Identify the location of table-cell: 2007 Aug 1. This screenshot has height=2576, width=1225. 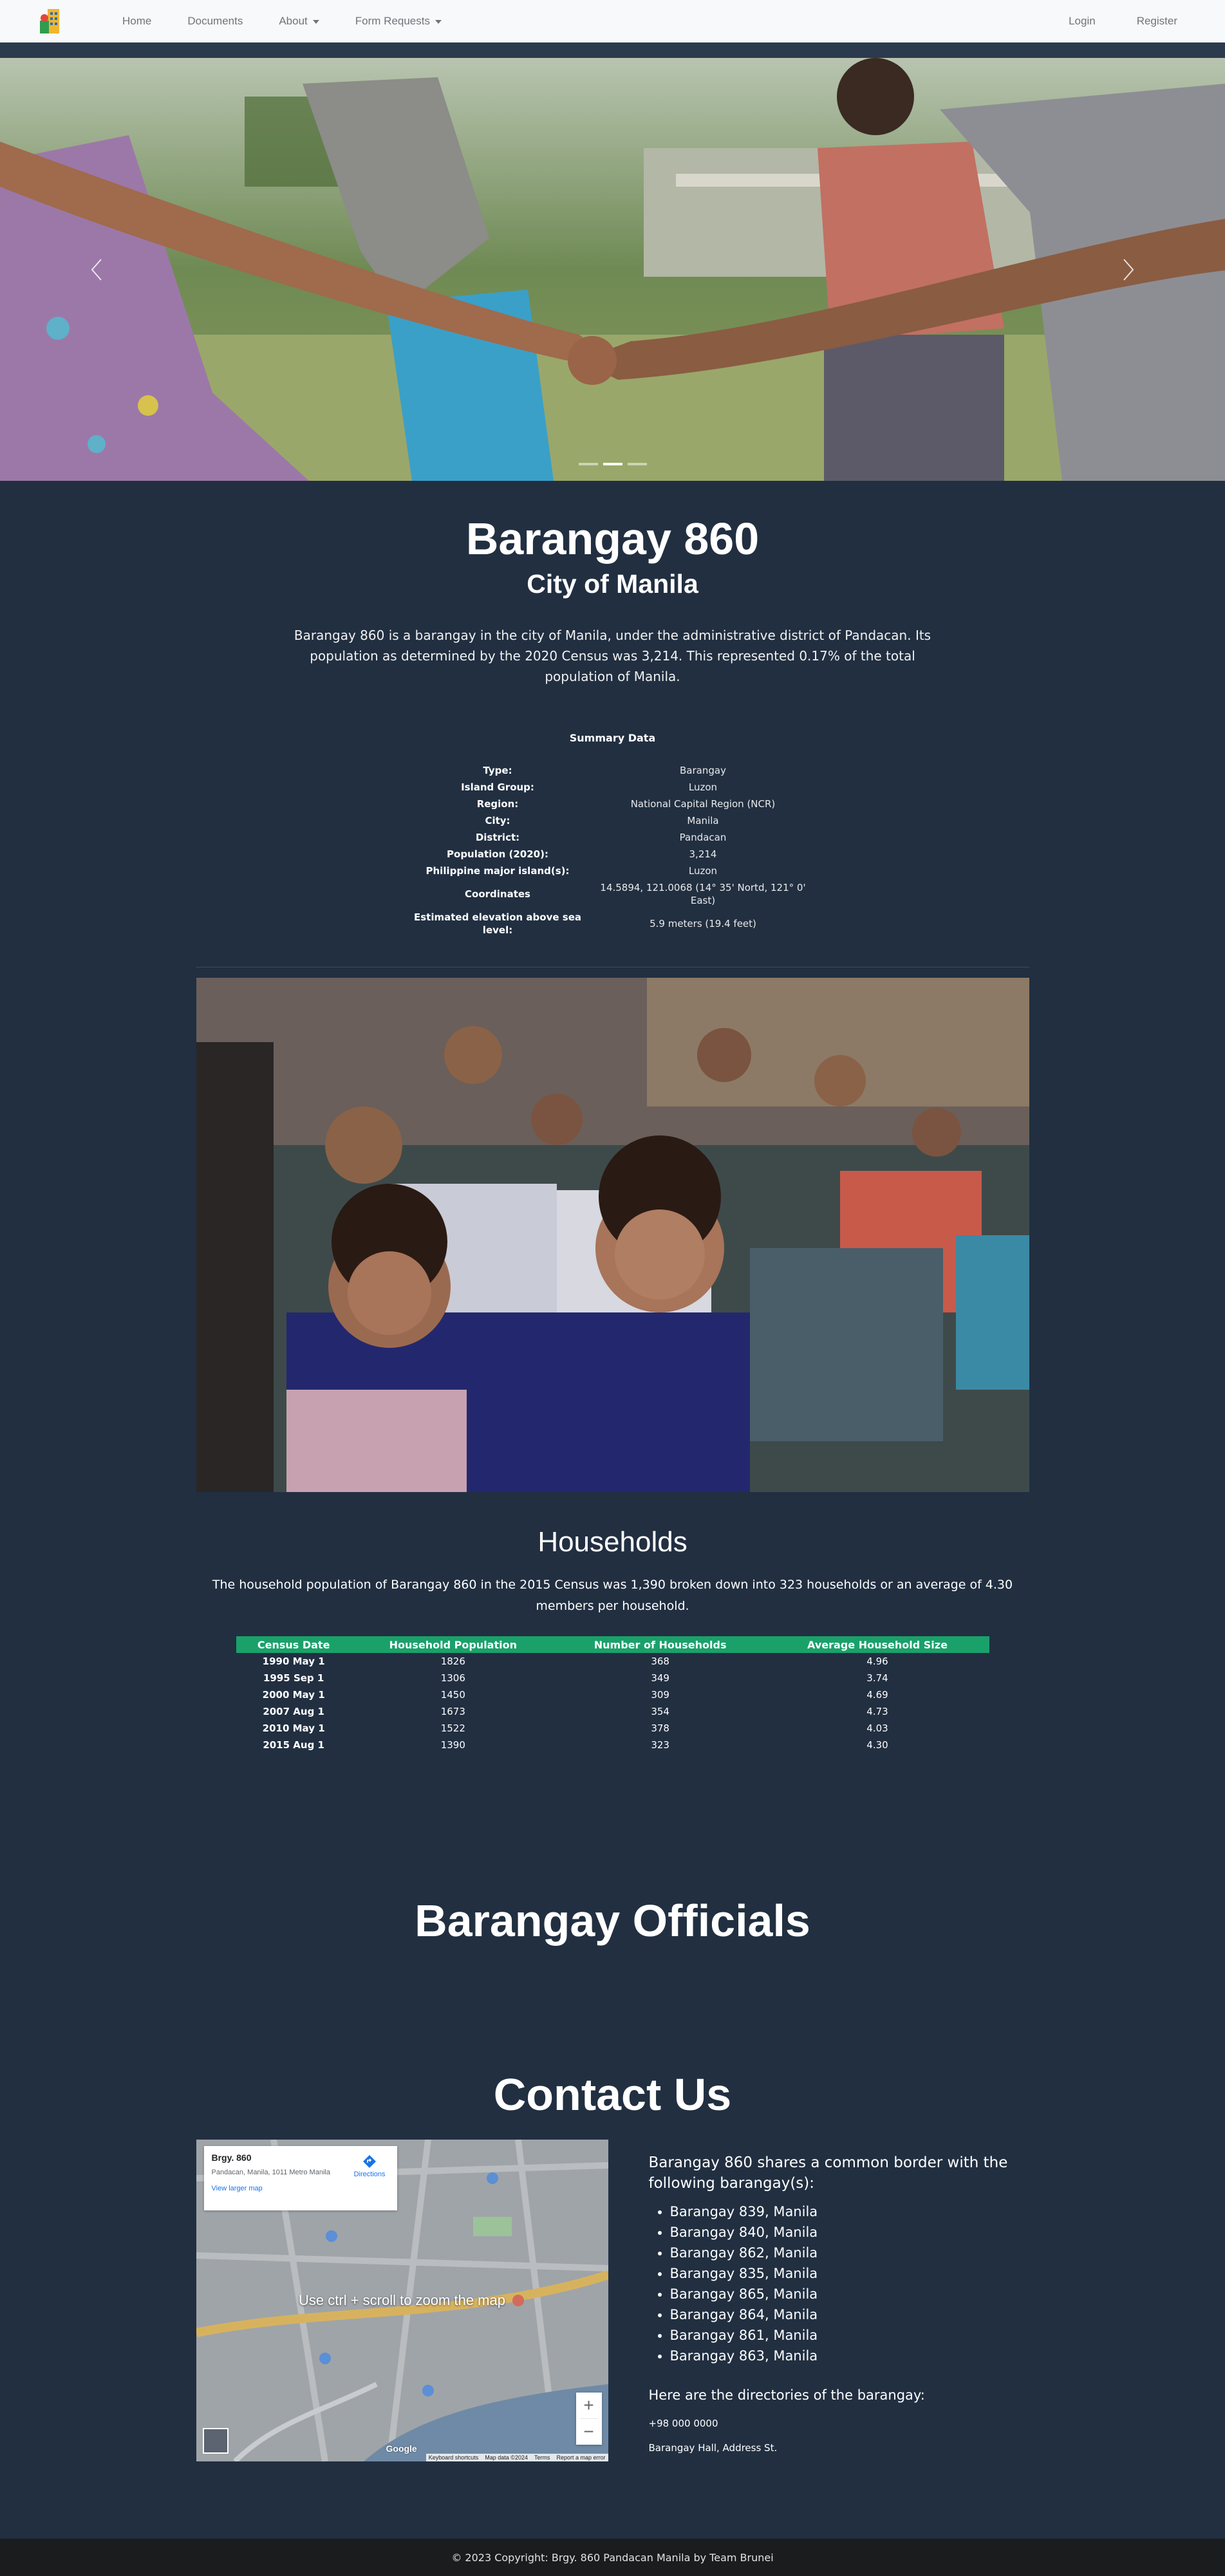
(293, 1711).